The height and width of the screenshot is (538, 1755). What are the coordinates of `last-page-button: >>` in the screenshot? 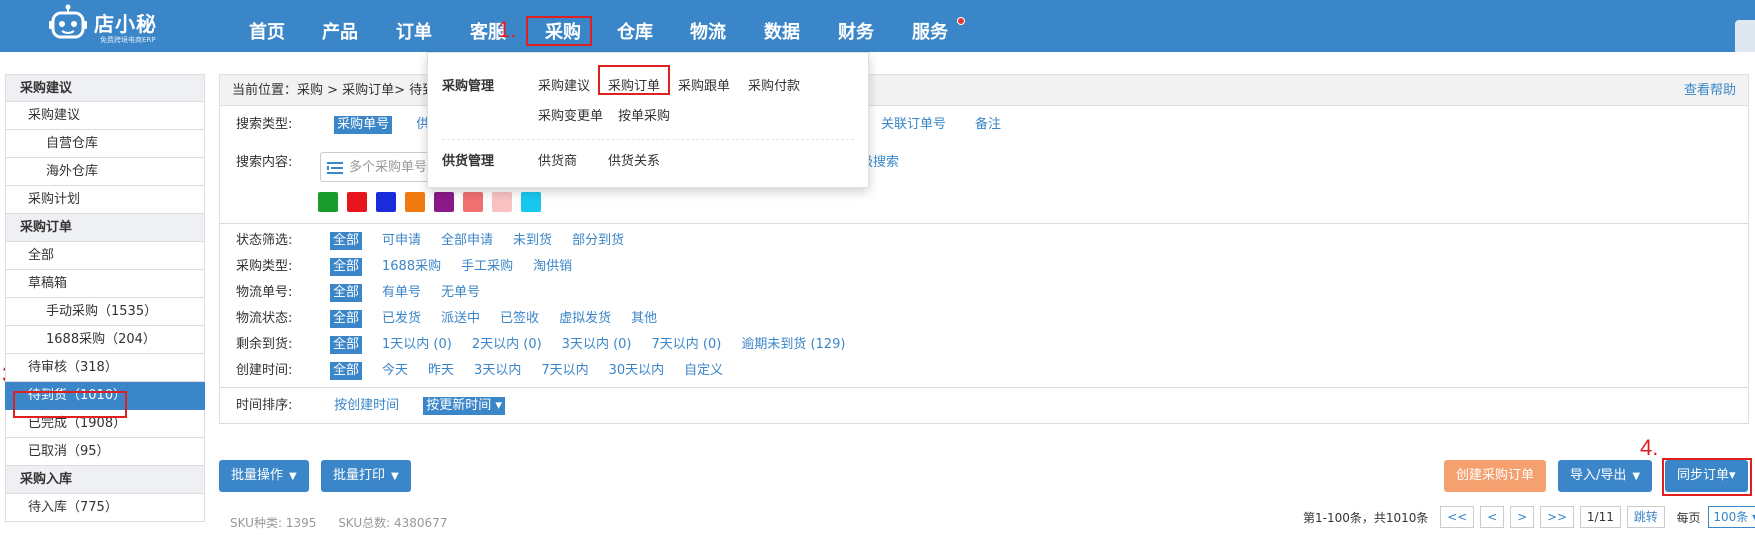 It's located at (1557, 517).